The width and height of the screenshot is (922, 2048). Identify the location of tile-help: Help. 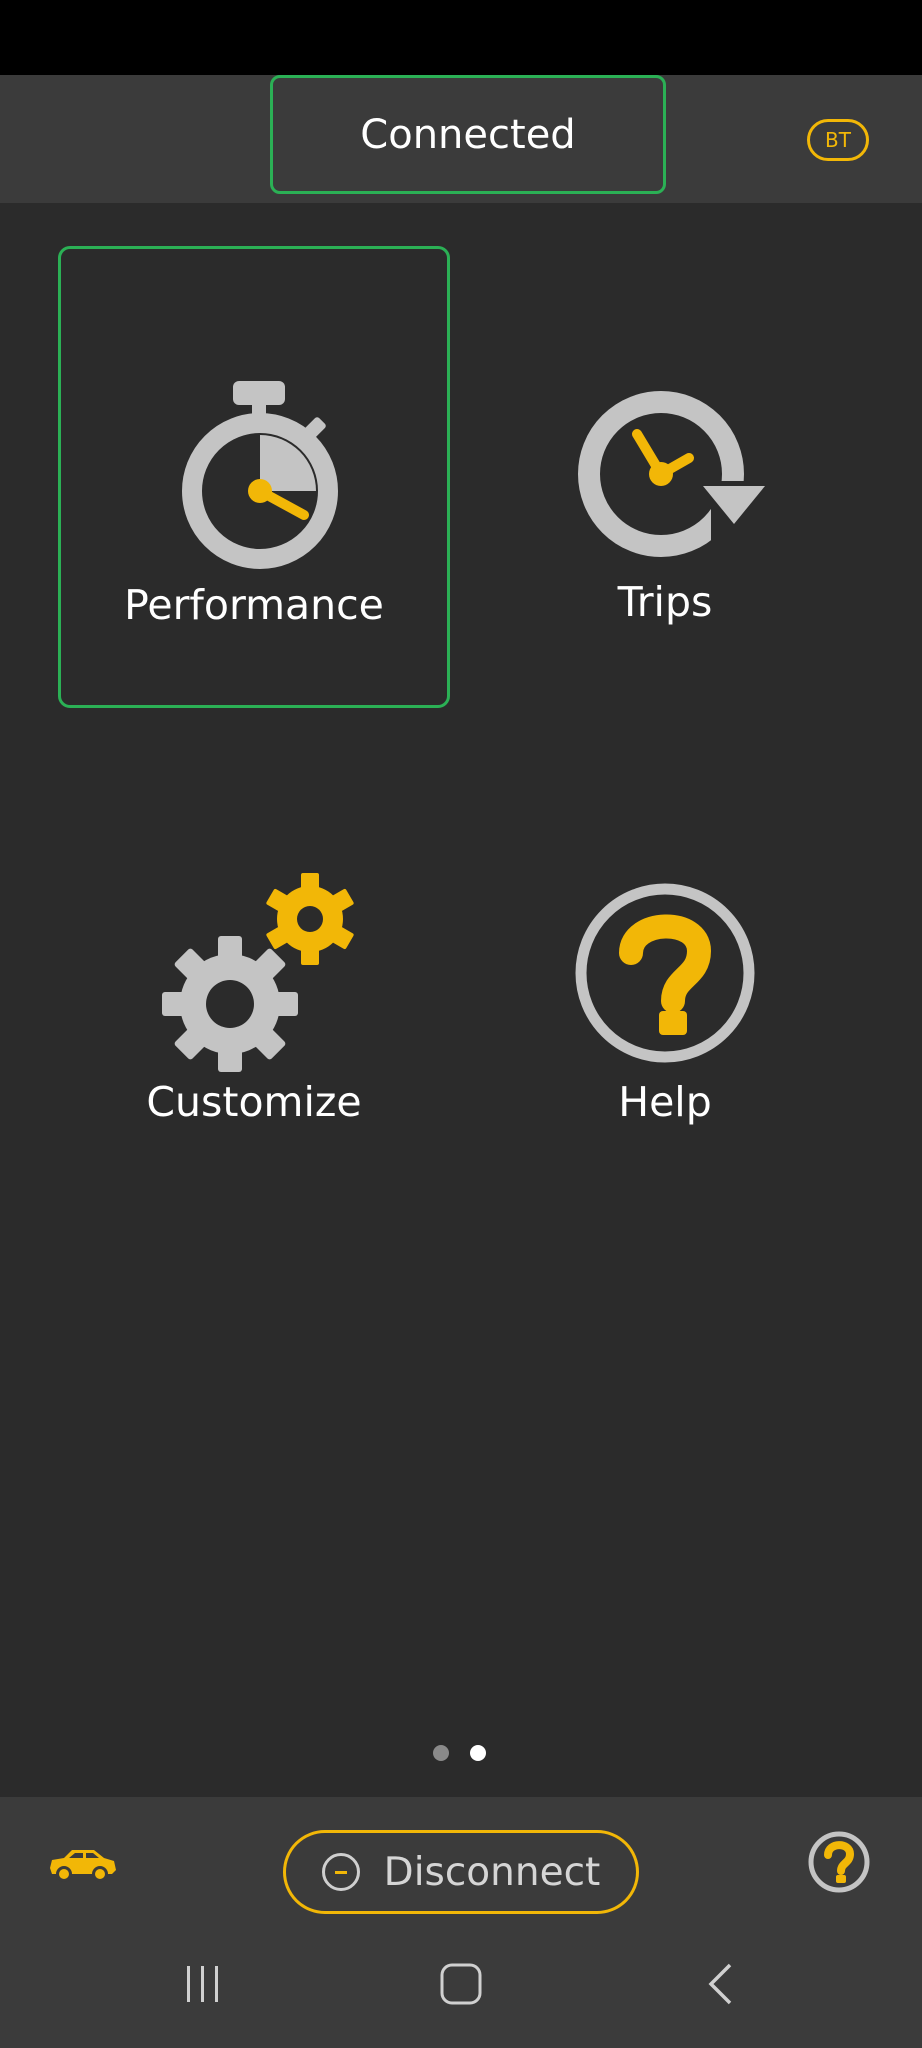
(665, 974).